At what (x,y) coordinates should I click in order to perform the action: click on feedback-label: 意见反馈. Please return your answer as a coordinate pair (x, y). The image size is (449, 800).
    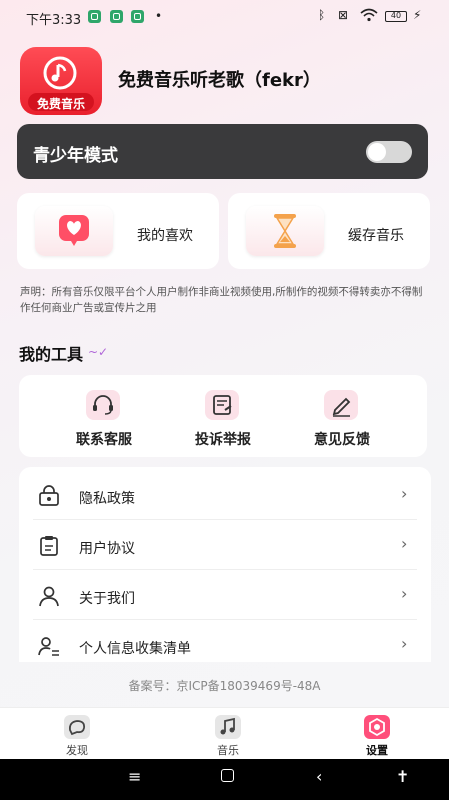
    Looking at the image, I should click on (342, 440).